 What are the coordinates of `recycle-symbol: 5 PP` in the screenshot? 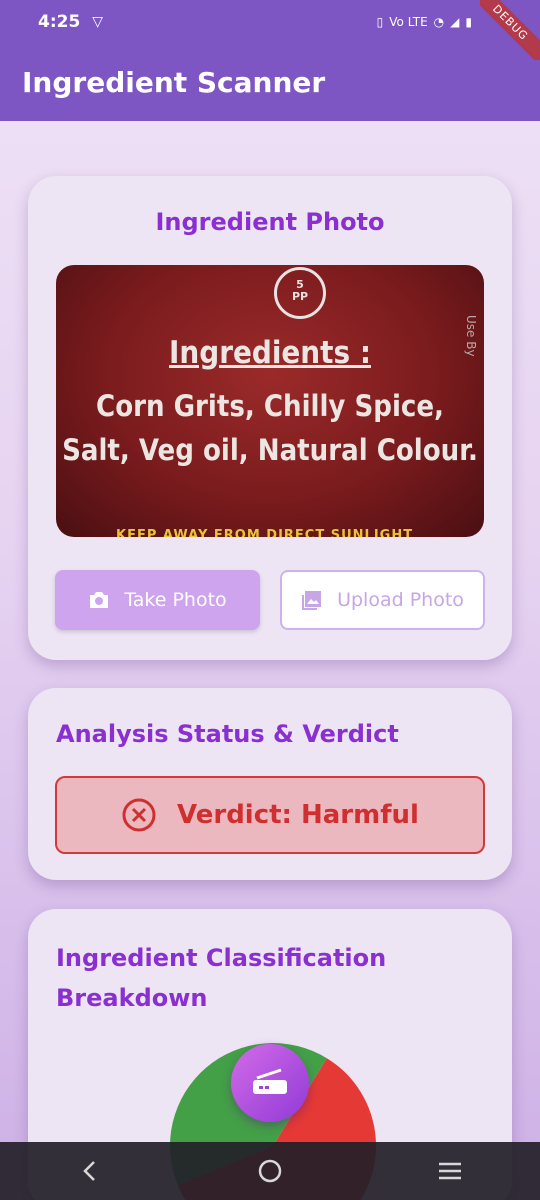 It's located at (300, 293).